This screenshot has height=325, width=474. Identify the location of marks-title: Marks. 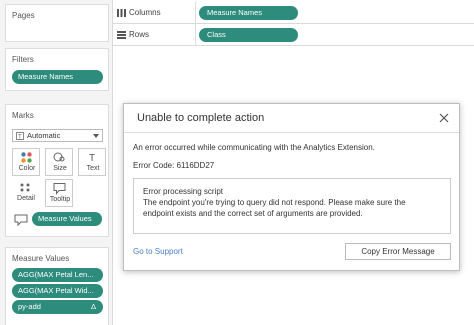
(23, 115).